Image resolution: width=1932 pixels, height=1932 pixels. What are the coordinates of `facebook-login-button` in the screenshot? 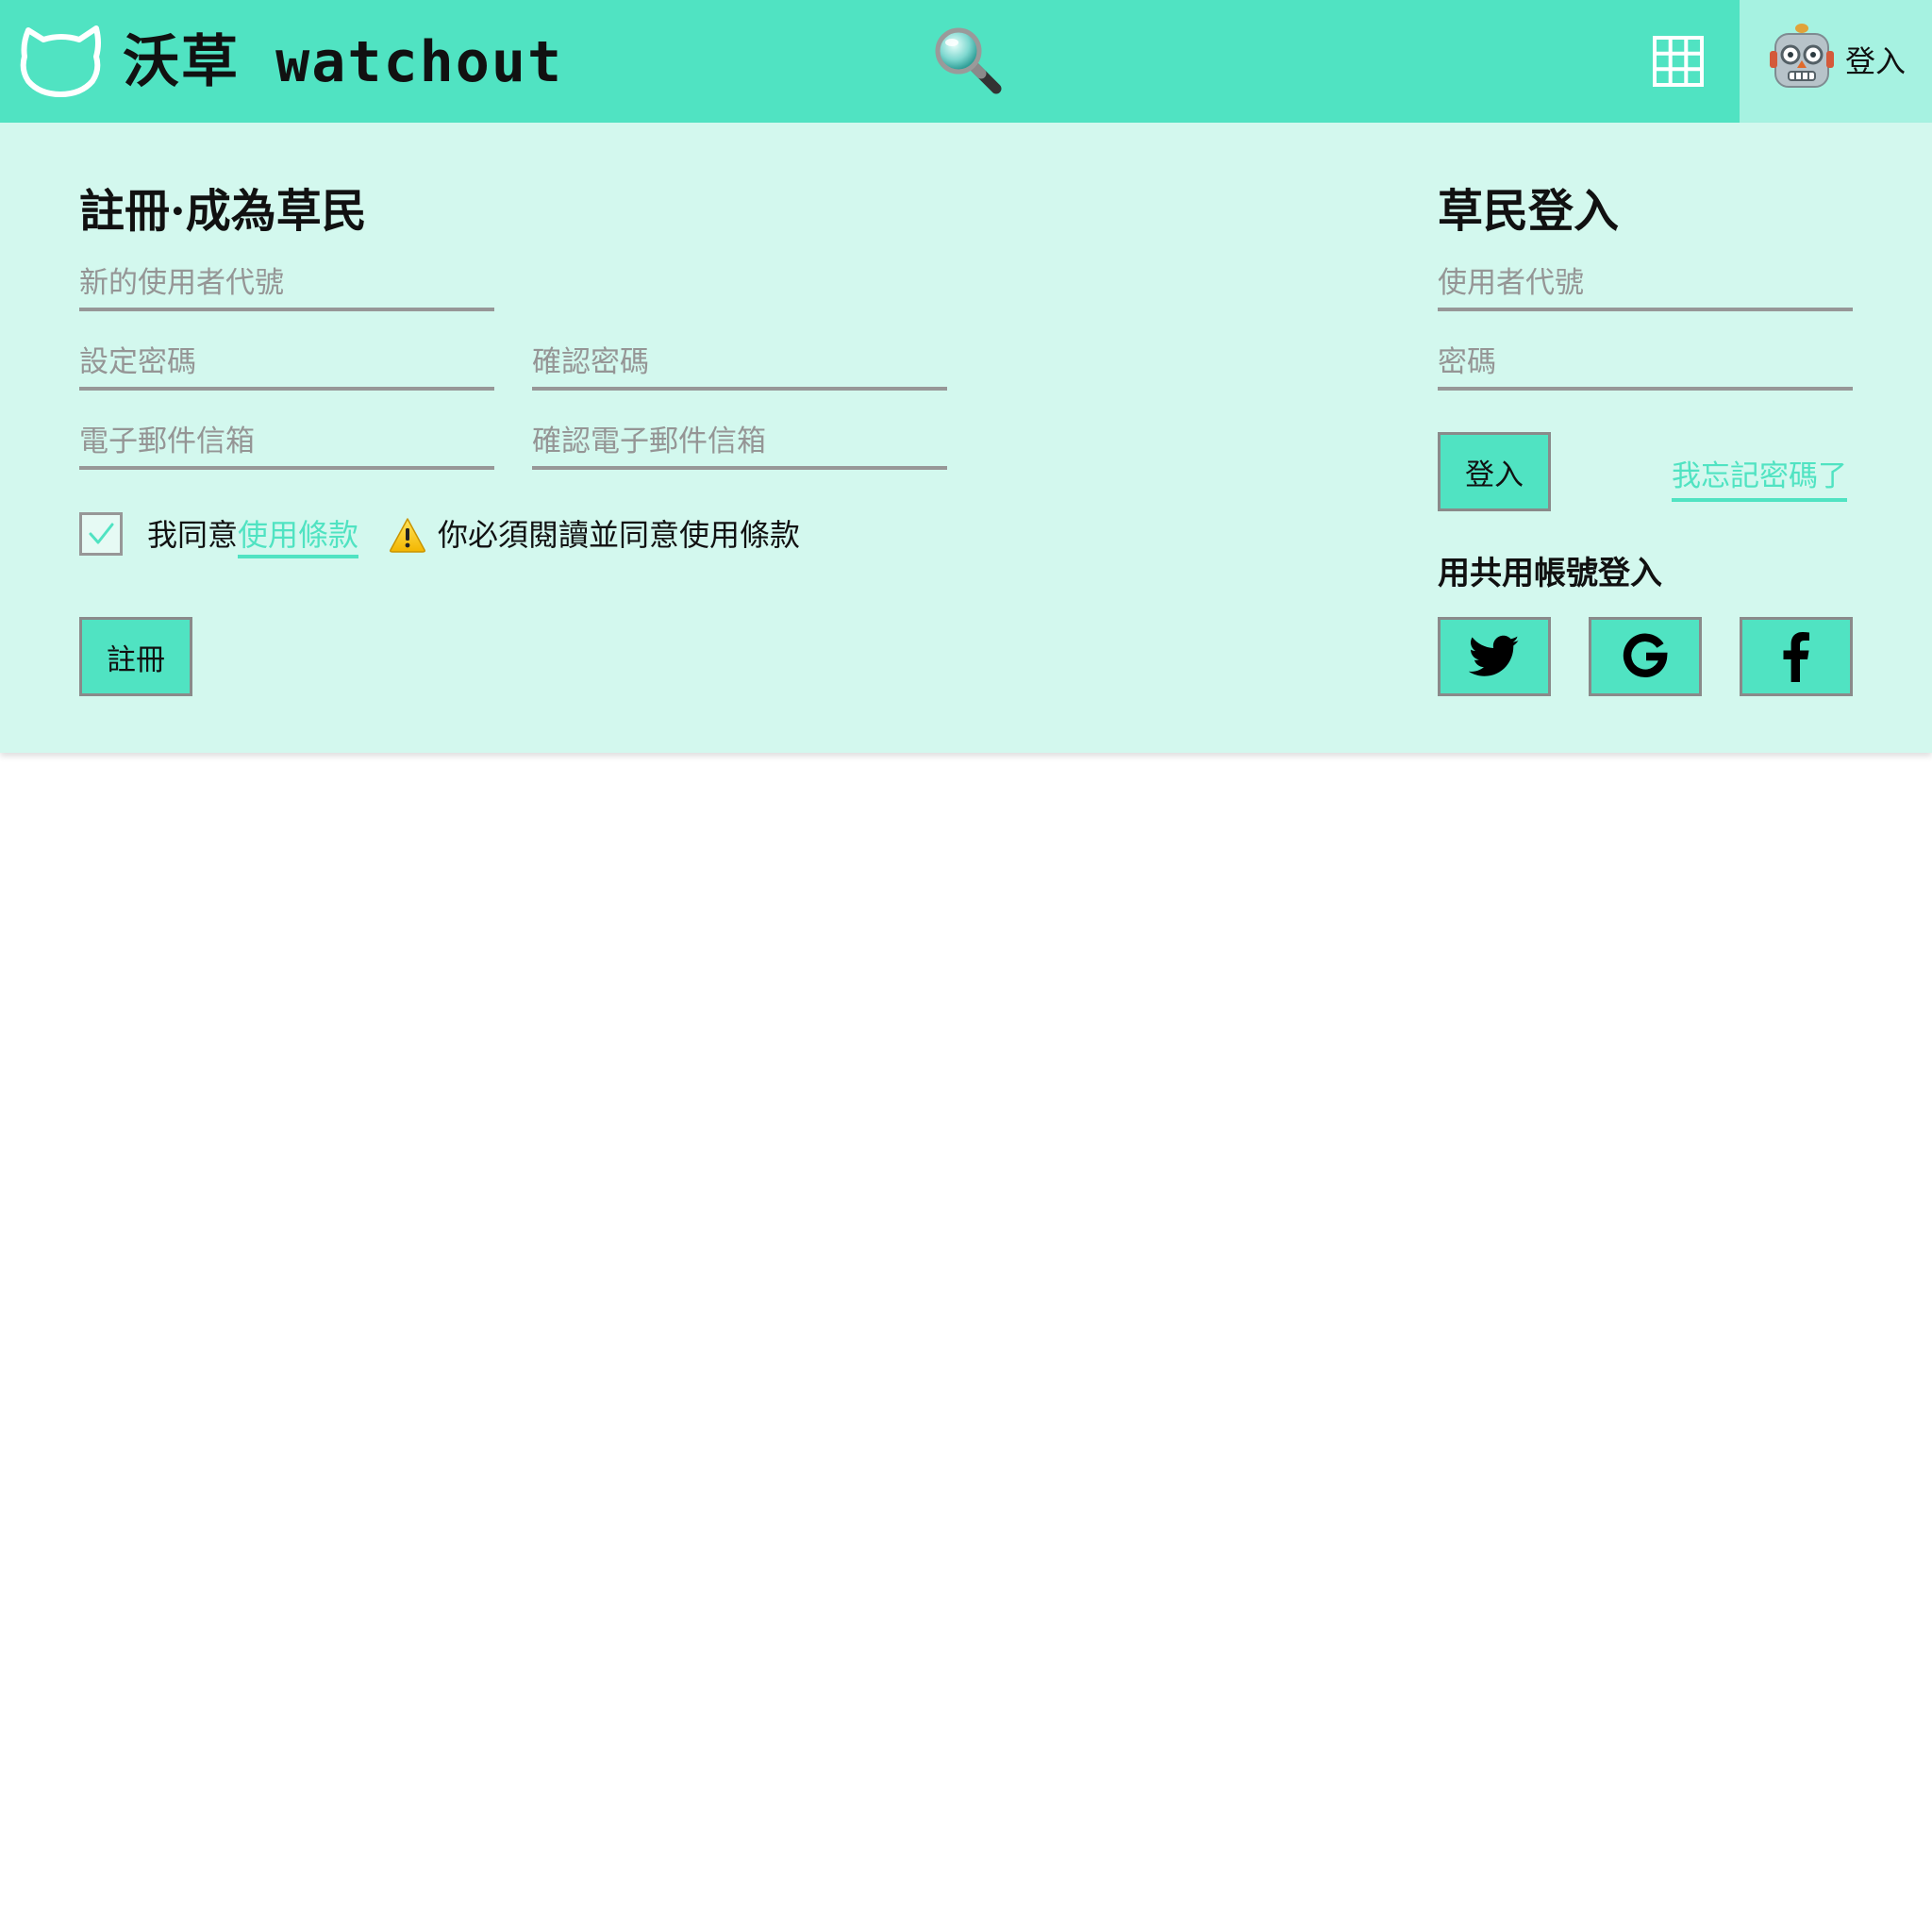 It's located at (1797, 656).